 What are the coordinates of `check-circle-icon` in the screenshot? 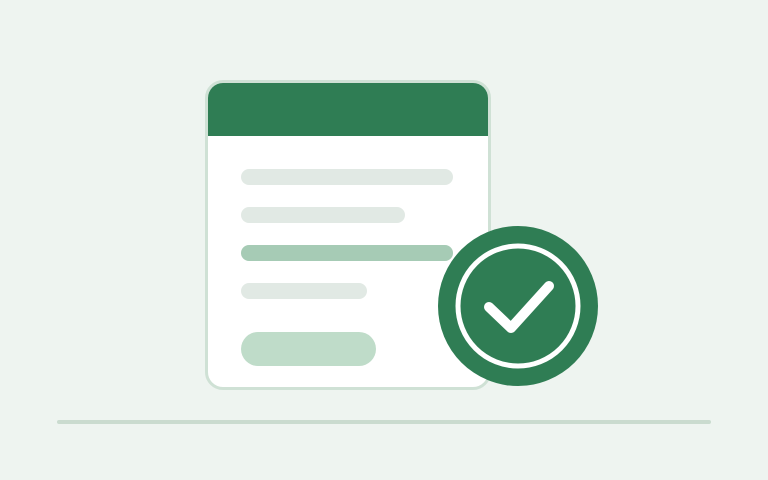 It's located at (518, 306).